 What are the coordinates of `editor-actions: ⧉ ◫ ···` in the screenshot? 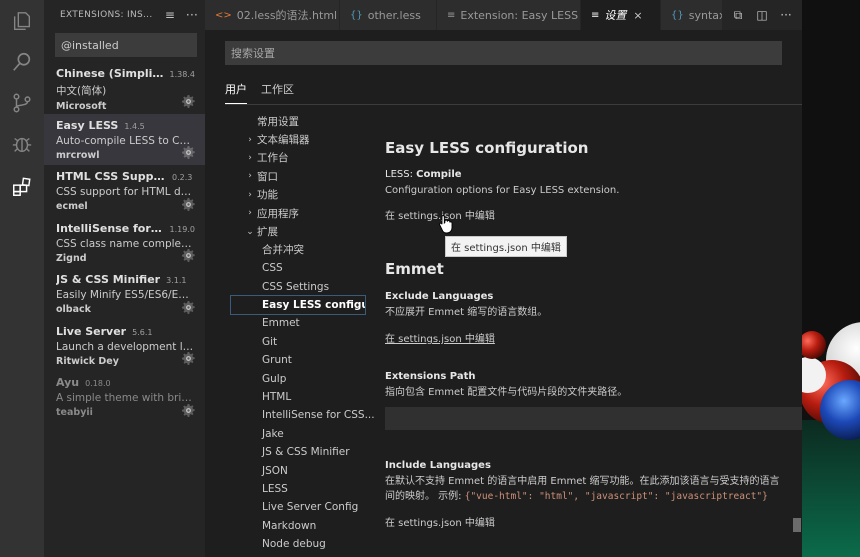 It's located at (762, 15).